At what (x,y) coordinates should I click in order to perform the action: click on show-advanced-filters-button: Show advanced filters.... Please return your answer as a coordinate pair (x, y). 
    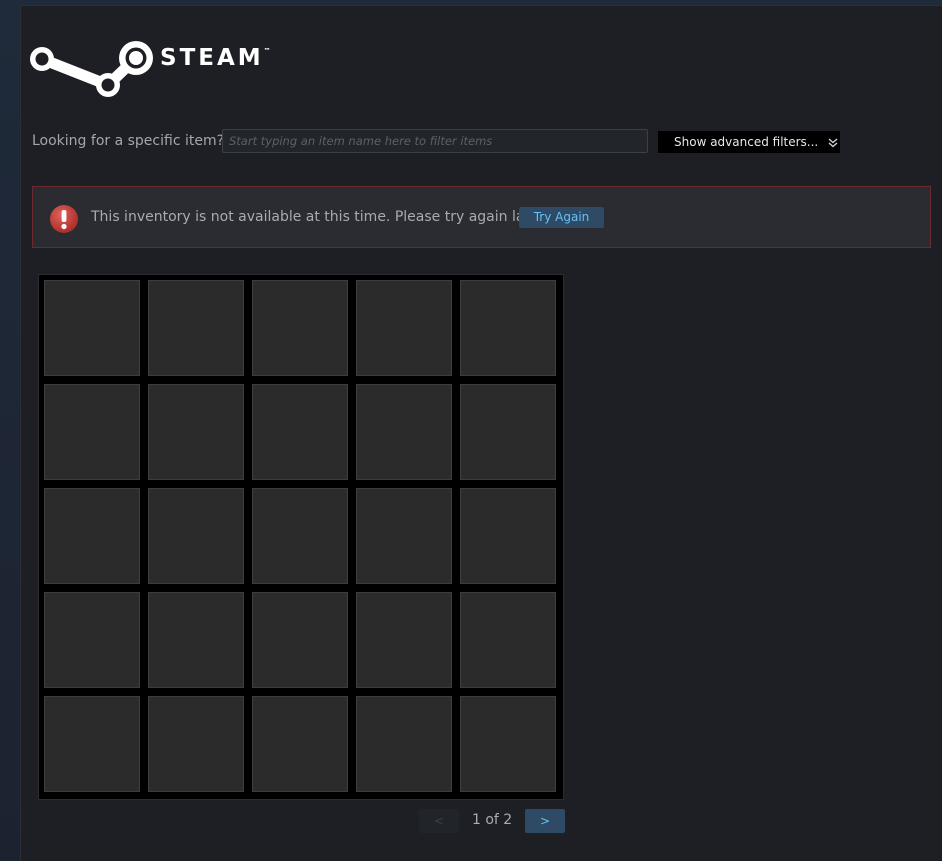
    Looking at the image, I should click on (749, 142).